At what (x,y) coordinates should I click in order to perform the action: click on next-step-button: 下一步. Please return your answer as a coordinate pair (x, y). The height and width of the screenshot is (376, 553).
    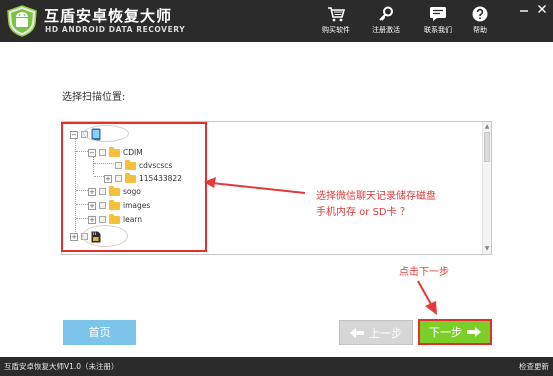
    Looking at the image, I should click on (455, 332).